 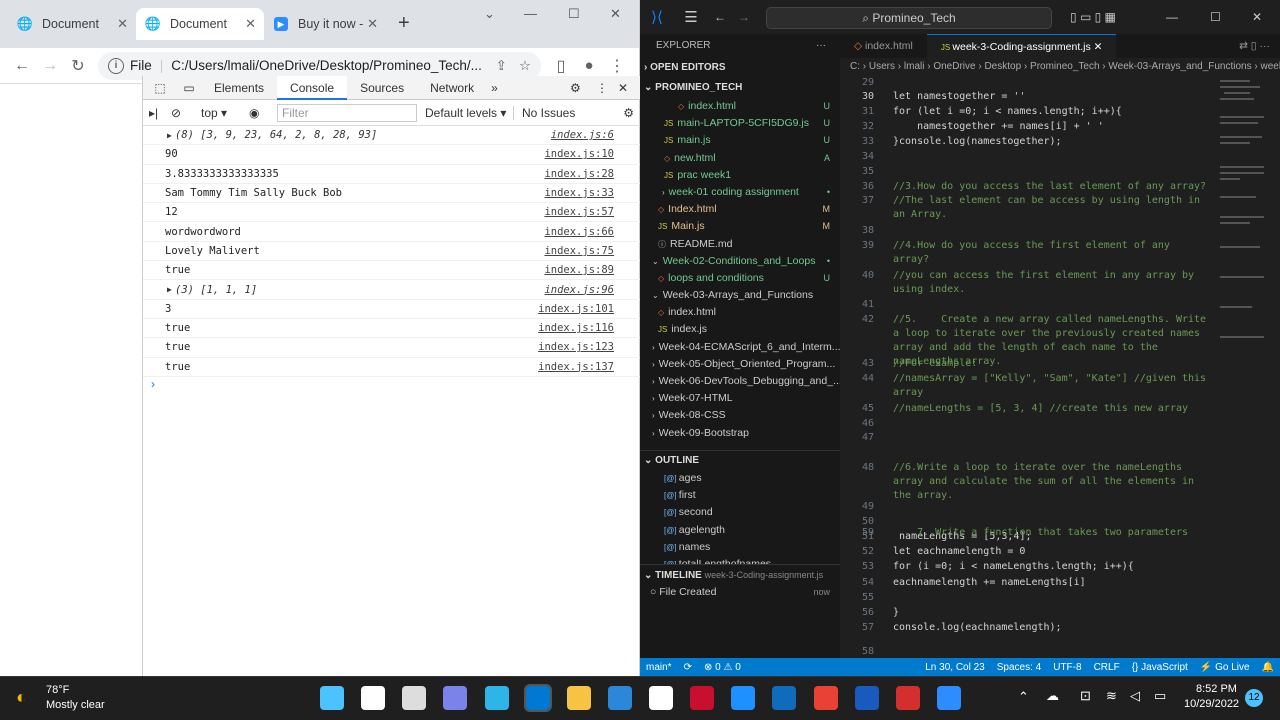 I want to click on wifi-icon: ≋, so click(x=1111, y=696).